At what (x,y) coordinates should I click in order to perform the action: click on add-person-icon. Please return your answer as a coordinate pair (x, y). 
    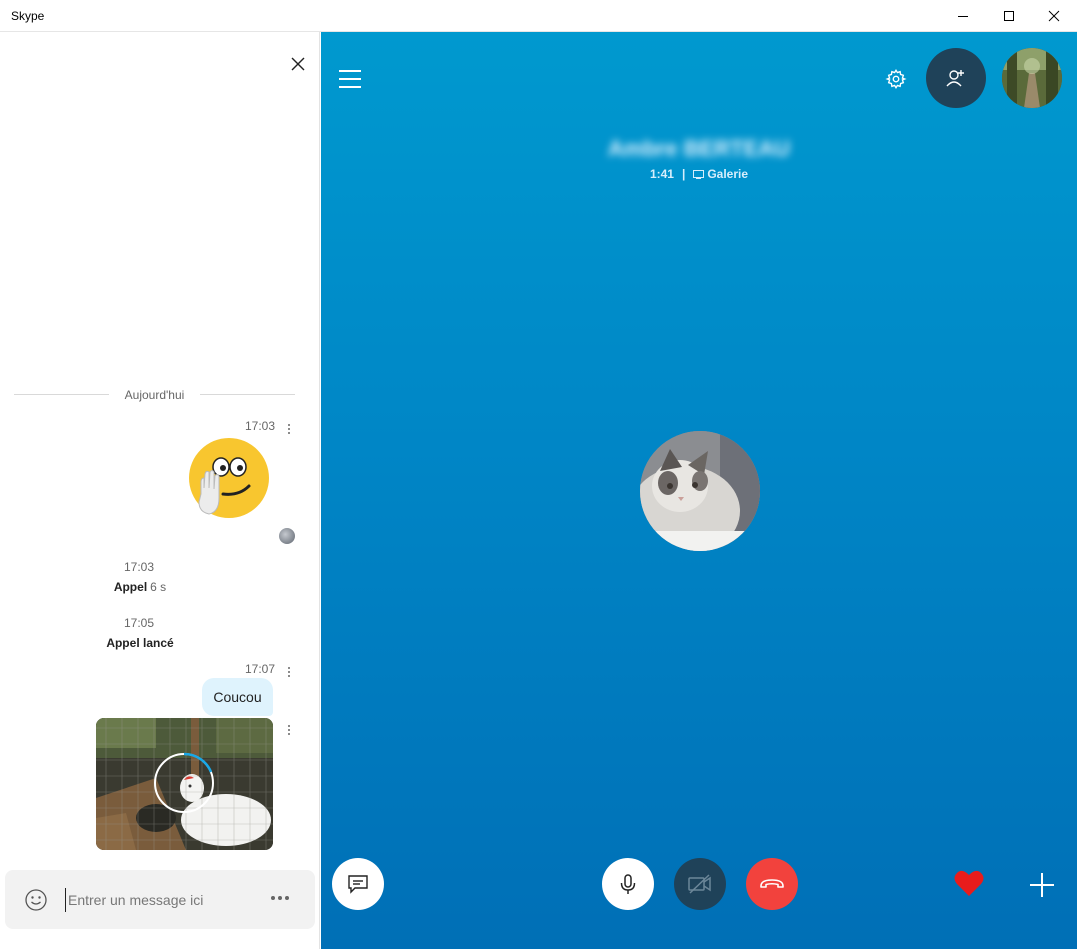
    Looking at the image, I should click on (955, 78).